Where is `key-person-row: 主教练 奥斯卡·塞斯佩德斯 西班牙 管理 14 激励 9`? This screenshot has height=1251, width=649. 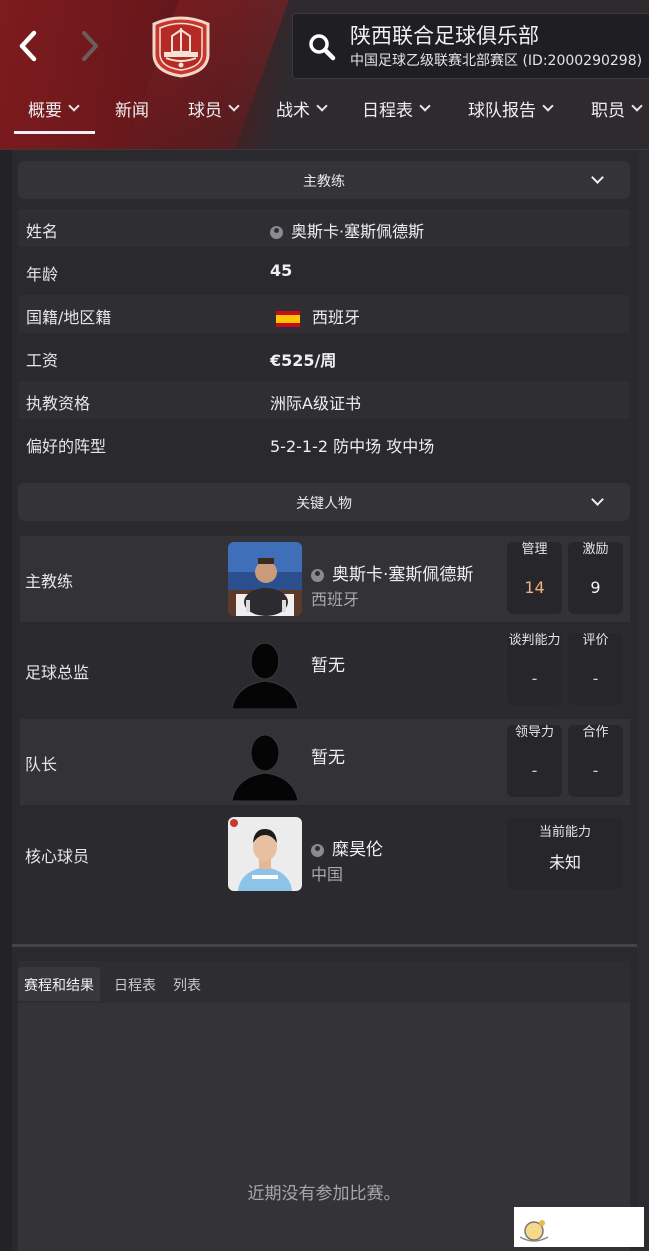 key-person-row: 主教练 奥斯卡·塞斯佩德斯 西班牙 管理 14 激励 9 is located at coordinates (325, 579).